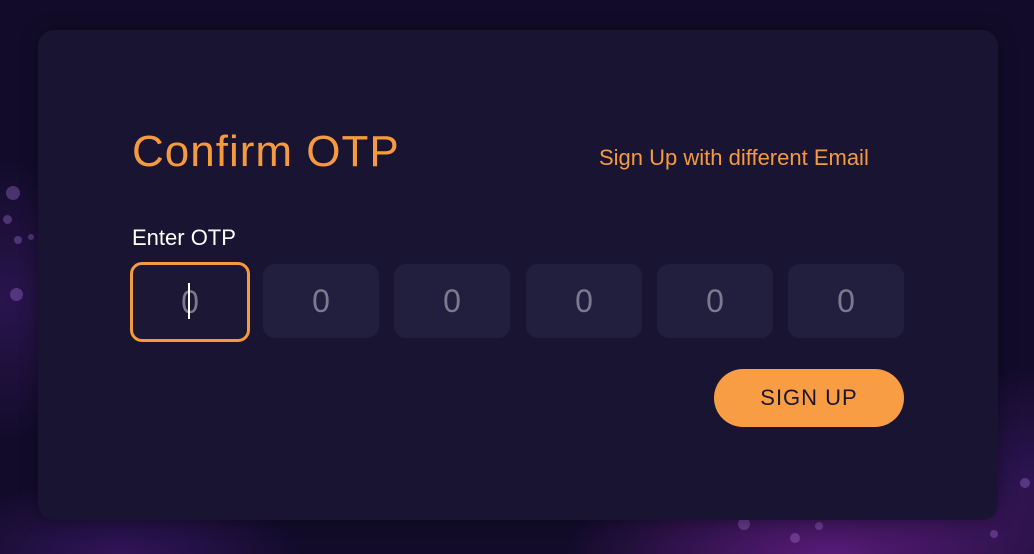  What do you see at coordinates (734, 158) in the screenshot?
I see `signup-different-email-link: Sign Up with different Email` at bounding box center [734, 158].